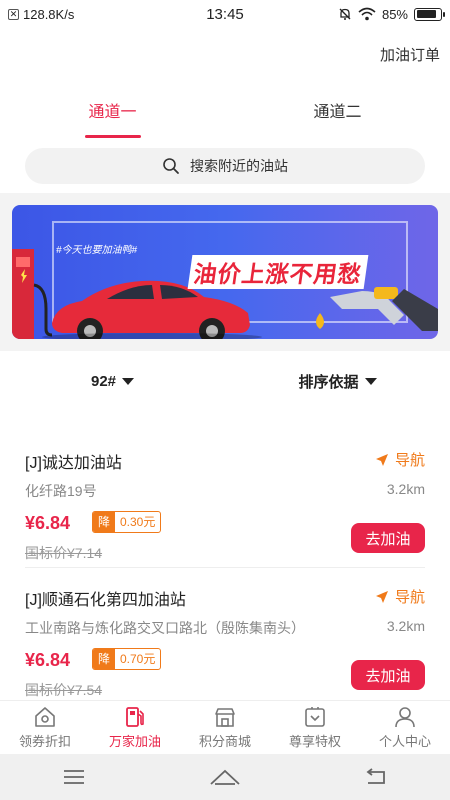 The height and width of the screenshot is (800, 450). I want to click on tab-channel-1: 通道一, so click(112, 118).